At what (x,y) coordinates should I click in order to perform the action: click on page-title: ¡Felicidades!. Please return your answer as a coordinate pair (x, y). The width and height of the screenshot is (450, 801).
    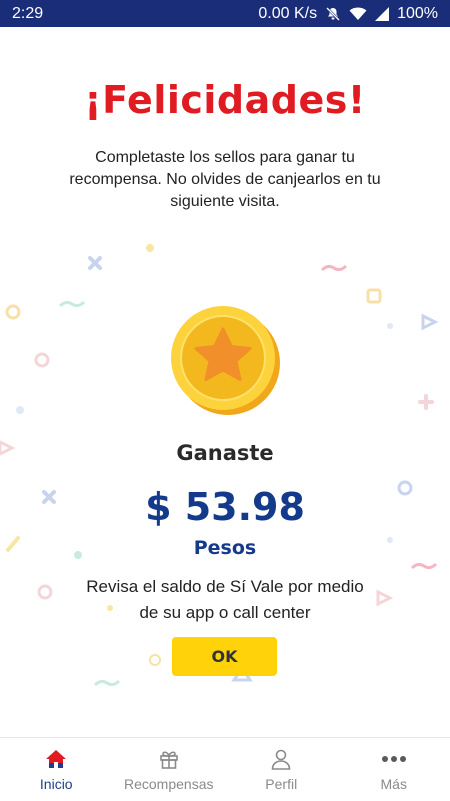
    Looking at the image, I should click on (225, 100).